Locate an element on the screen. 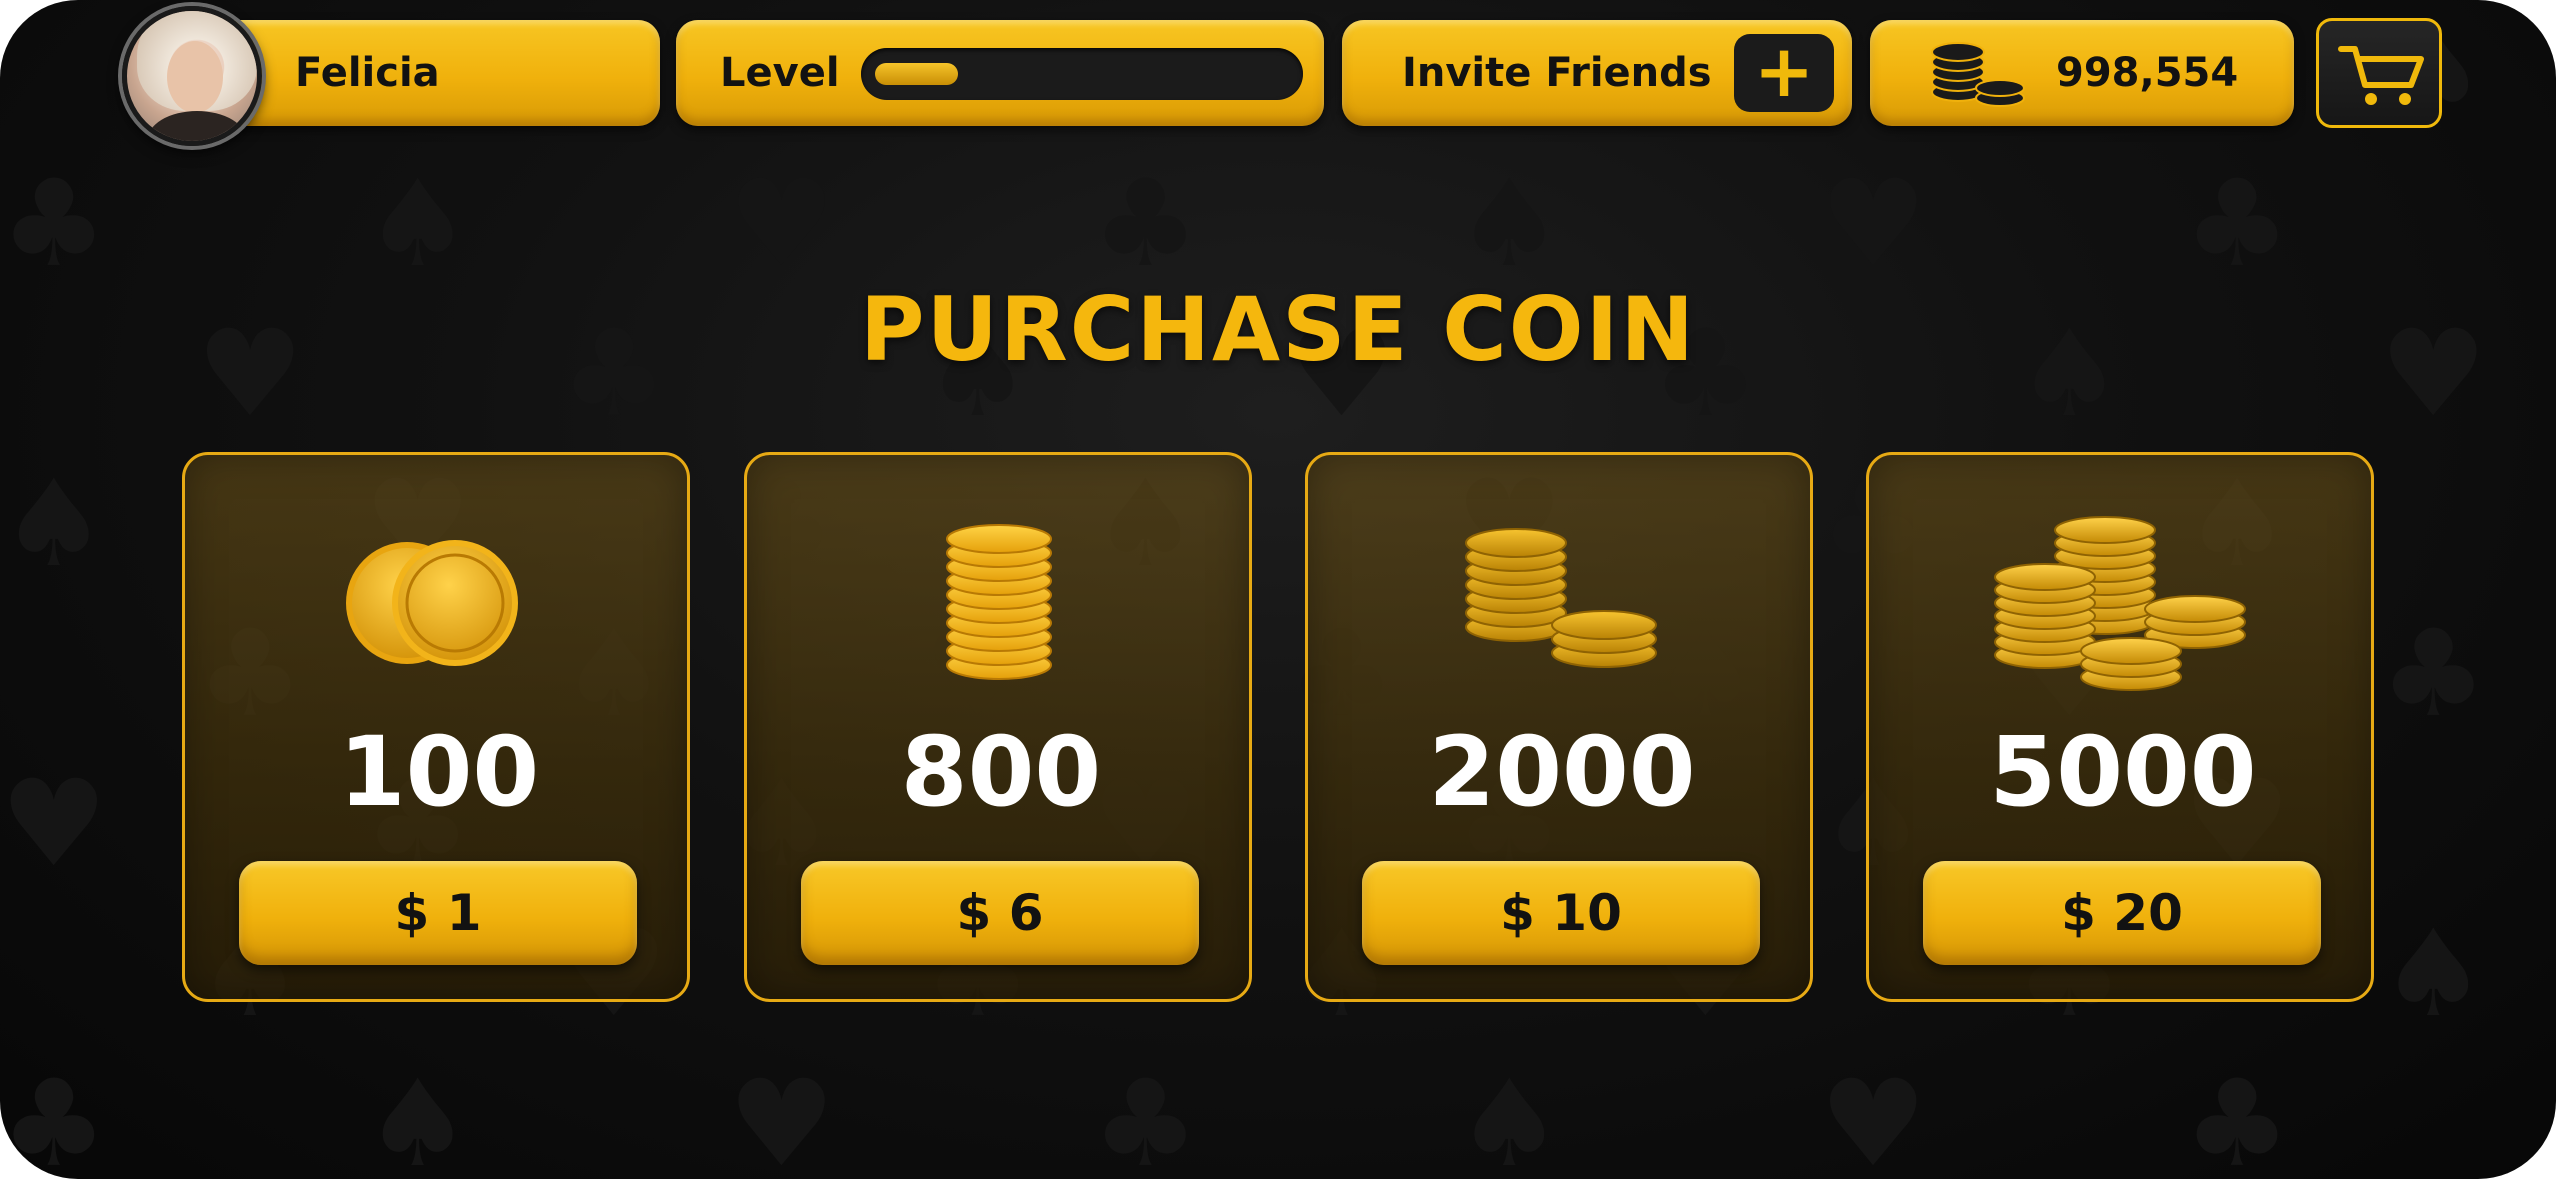  buy-button: $ 20 is located at coordinates (2122, 913).